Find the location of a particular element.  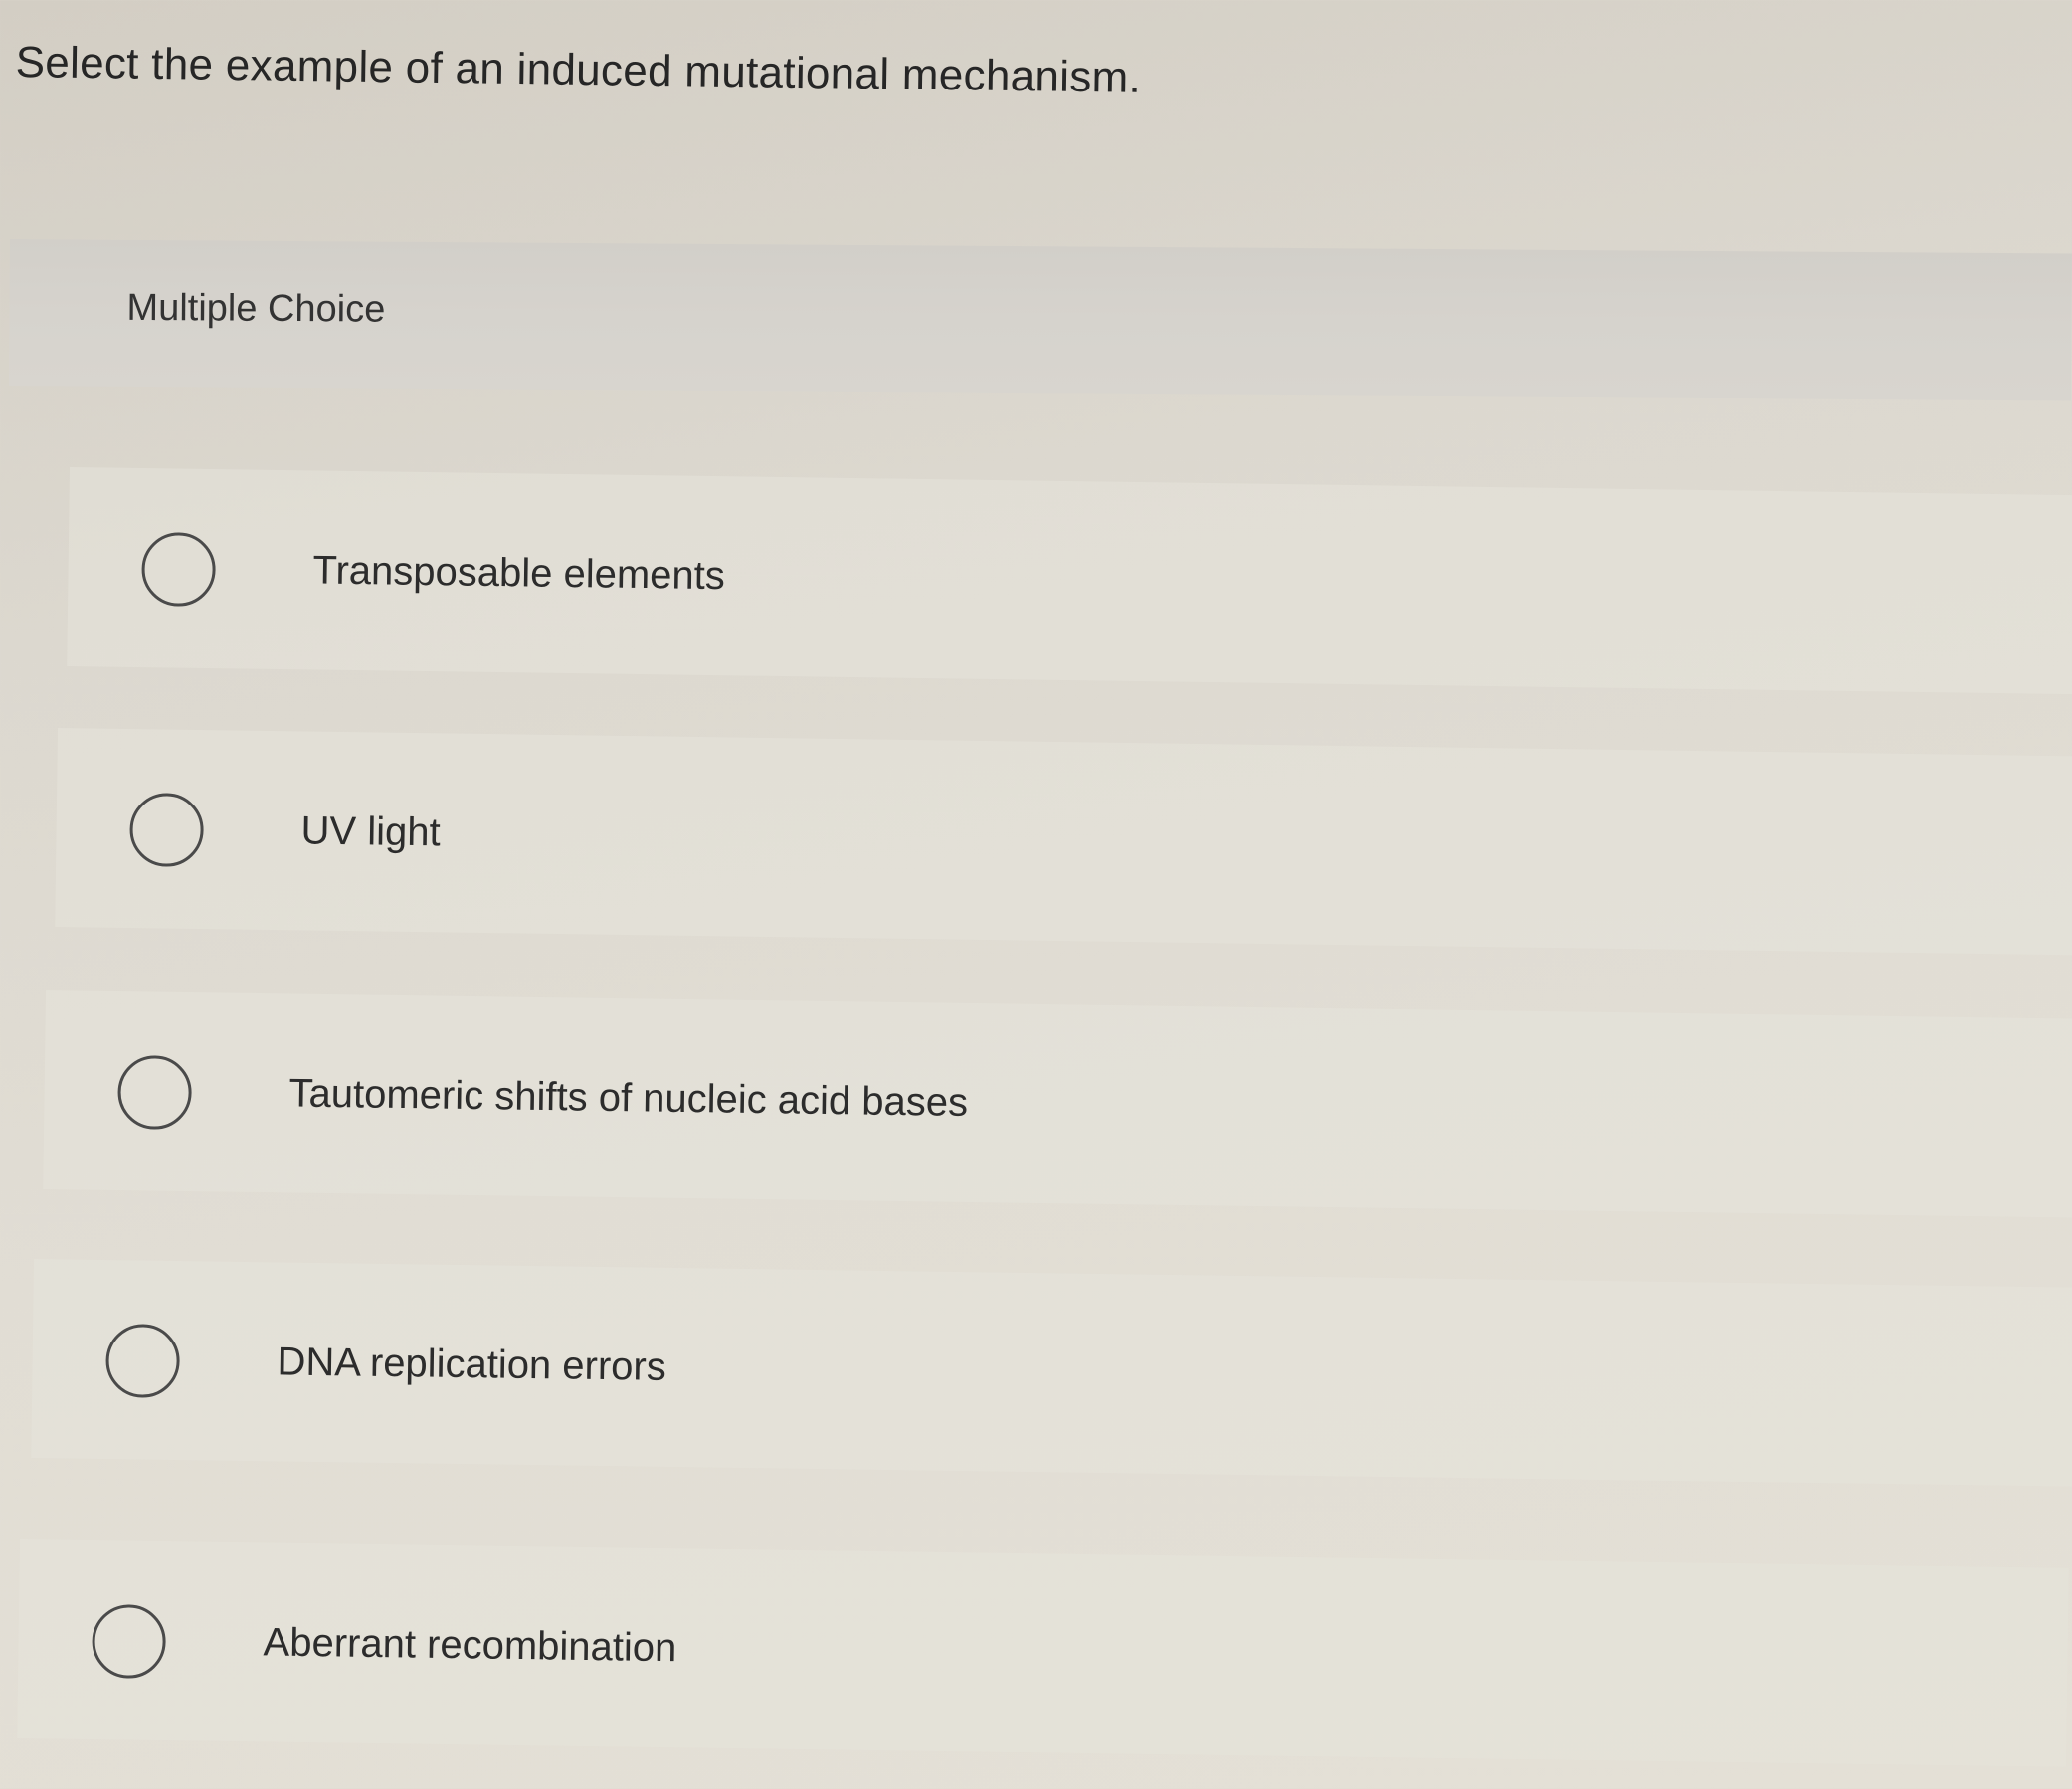

option-label: DNA replication errors is located at coordinates (472, 1364).